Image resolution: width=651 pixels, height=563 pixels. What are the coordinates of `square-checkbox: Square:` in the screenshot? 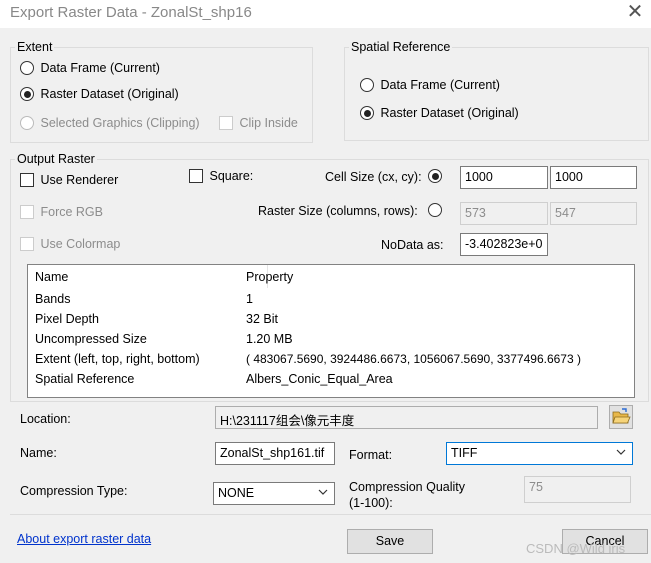 It's located at (221, 177).